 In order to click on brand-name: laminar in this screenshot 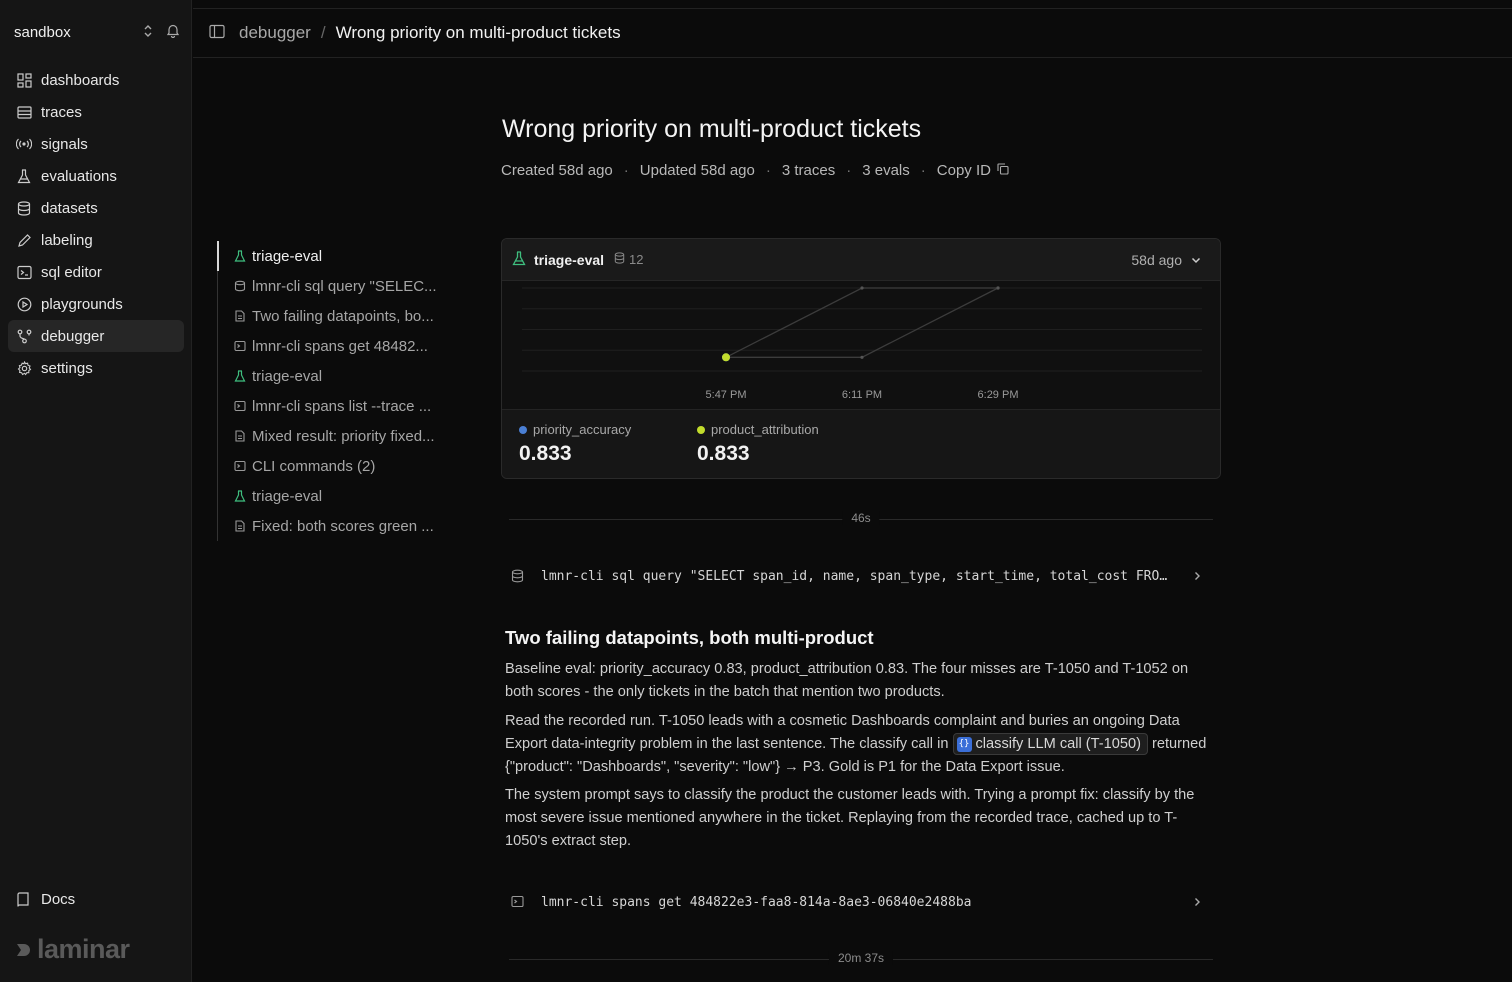, I will do `click(83, 949)`.